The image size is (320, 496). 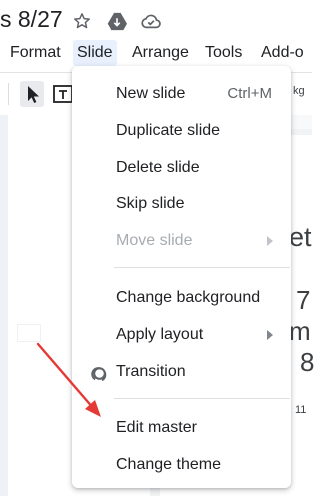 What do you see at coordinates (35, 53) in the screenshot?
I see `menu-format: Format` at bounding box center [35, 53].